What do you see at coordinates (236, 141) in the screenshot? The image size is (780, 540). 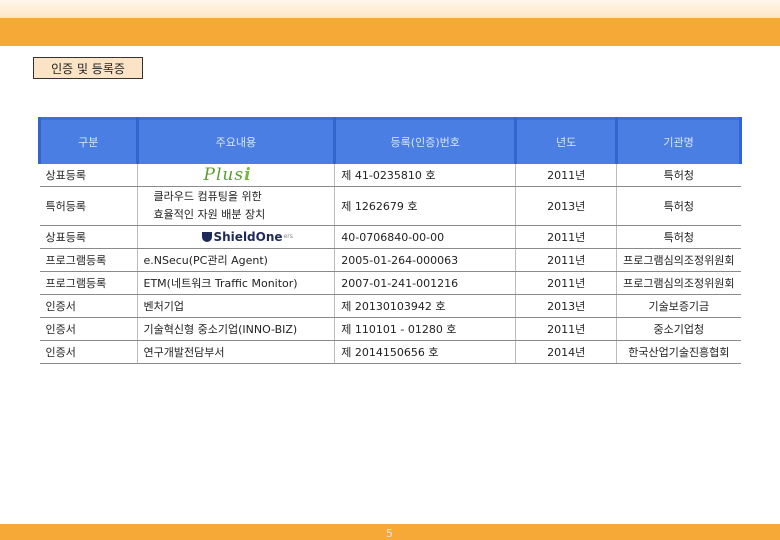 I see `header-content: 주요내용` at bounding box center [236, 141].